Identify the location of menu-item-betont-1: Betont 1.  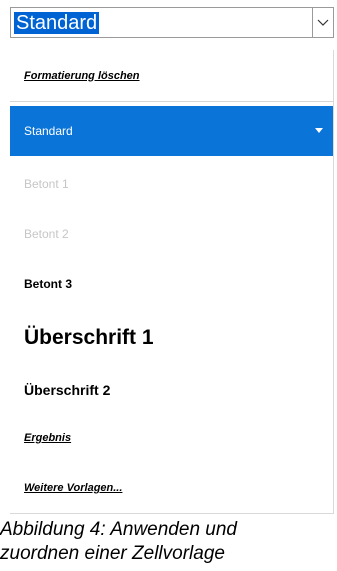
(171, 184).